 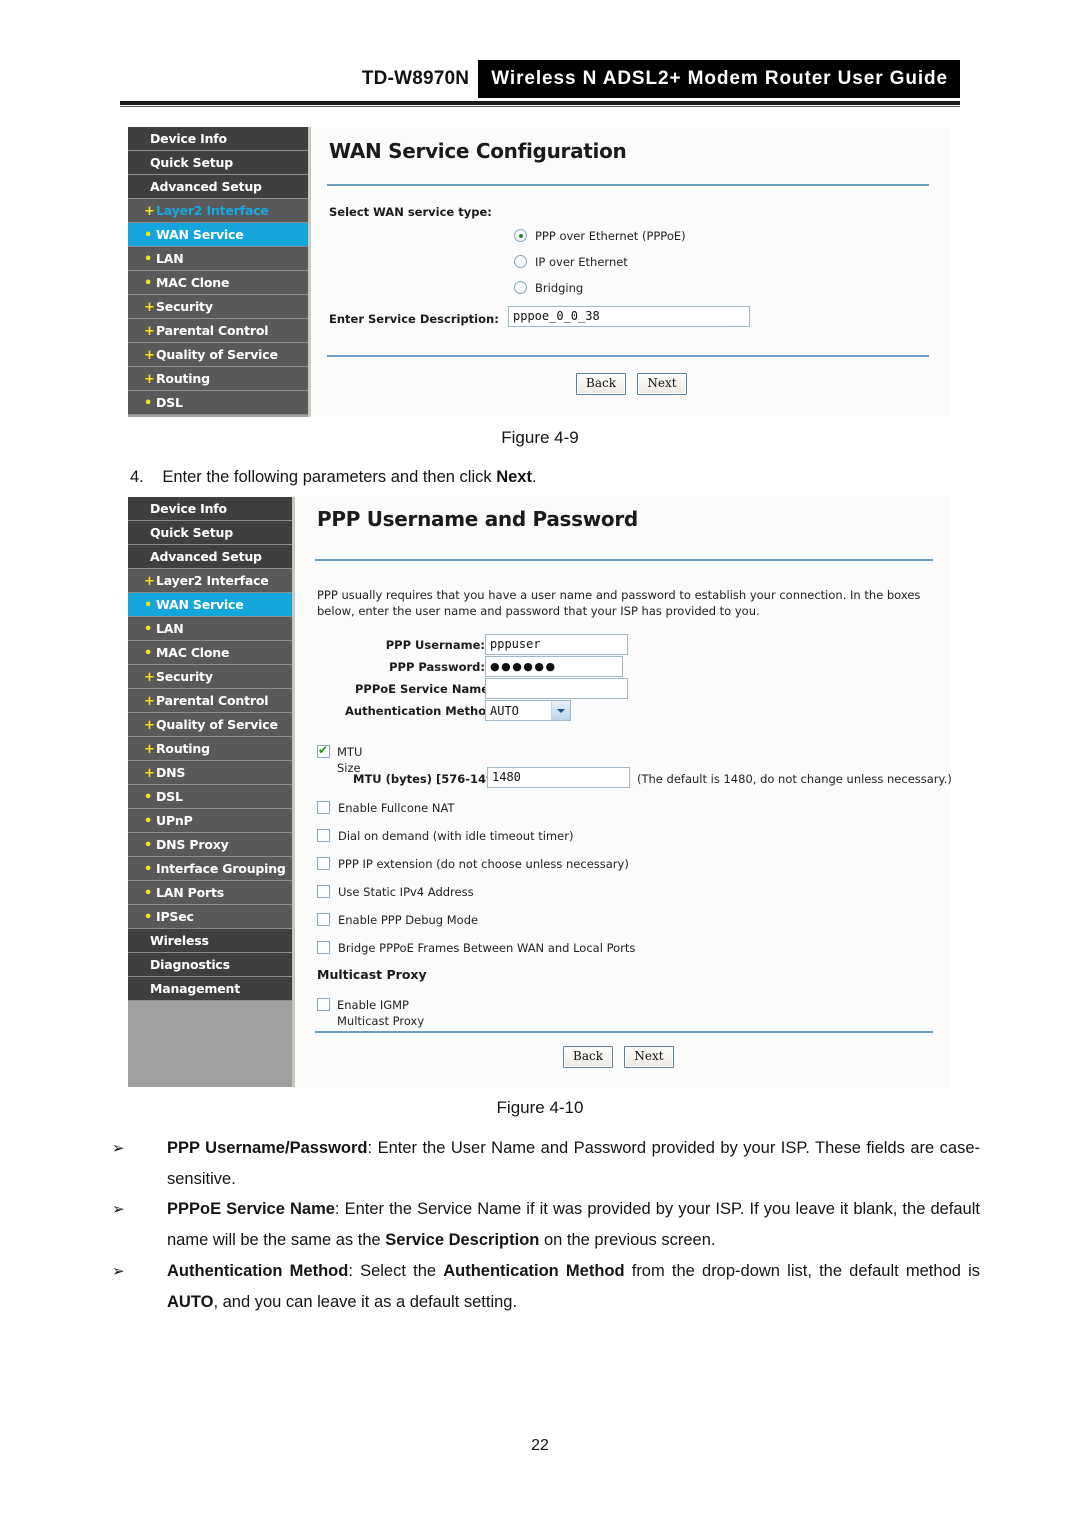 What do you see at coordinates (410, 212) in the screenshot?
I see `select-wan-service-type-label: Select WAN service type:` at bounding box center [410, 212].